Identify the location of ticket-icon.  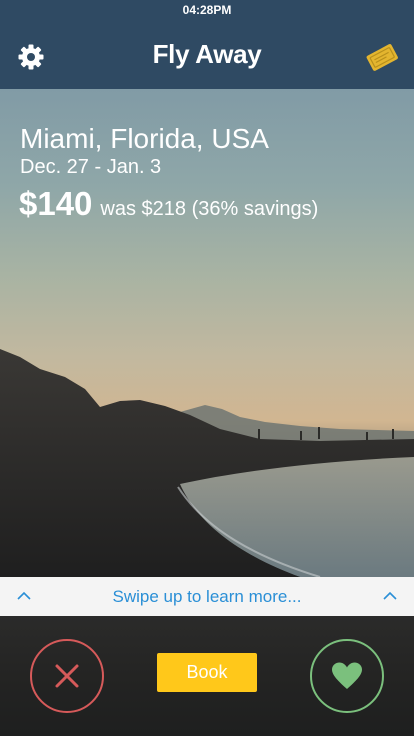
(382, 57).